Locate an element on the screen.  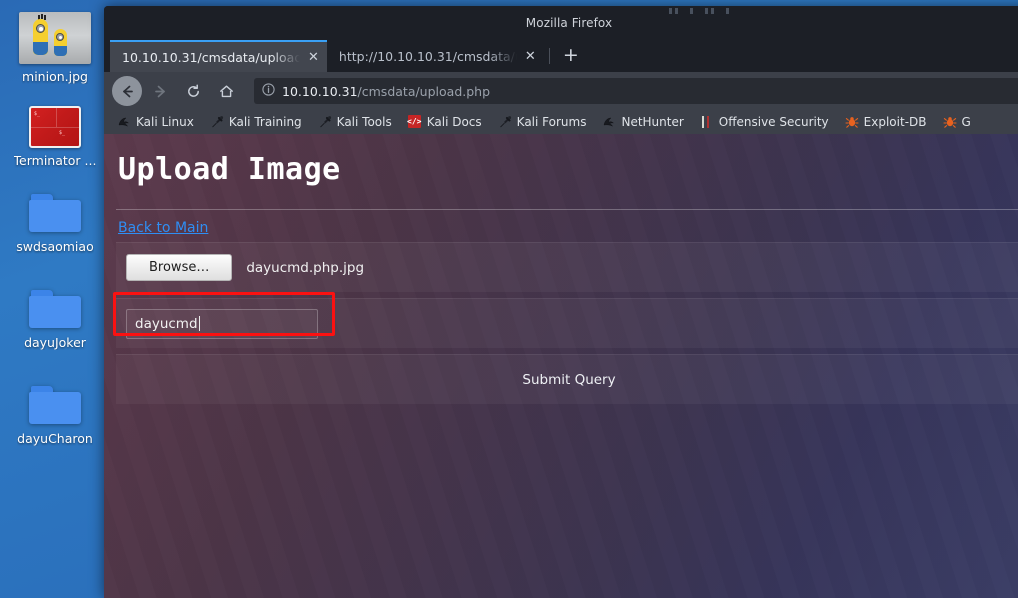
text-caret is located at coordinates (199, 323).